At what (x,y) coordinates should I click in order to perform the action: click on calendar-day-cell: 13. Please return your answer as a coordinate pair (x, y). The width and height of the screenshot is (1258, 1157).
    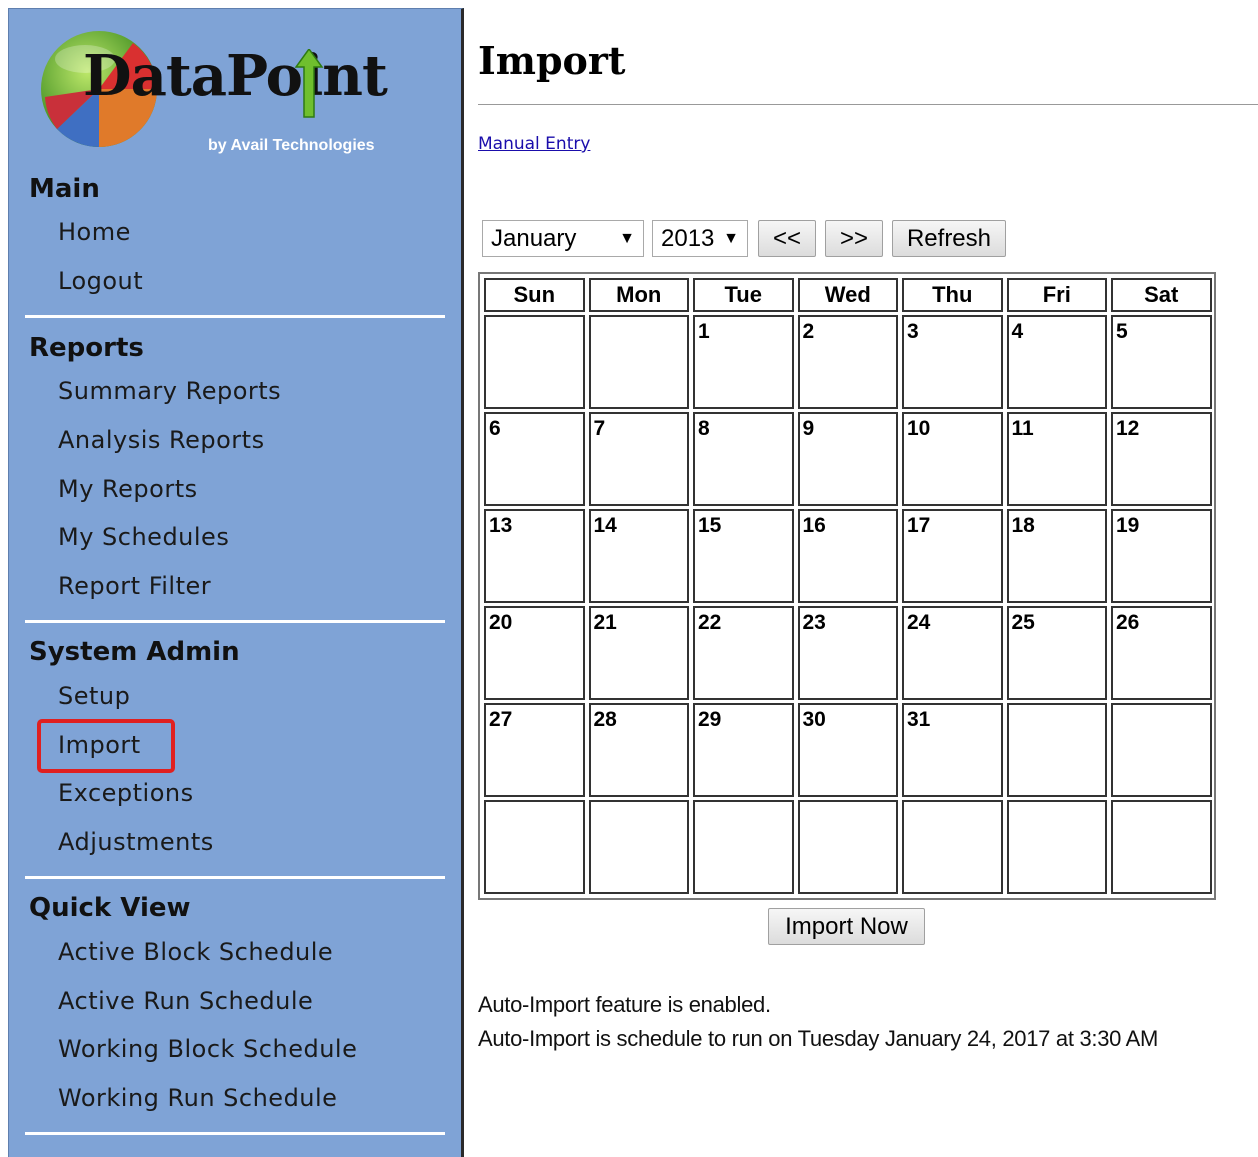
    Looking at the image, I should click on (534, 556).